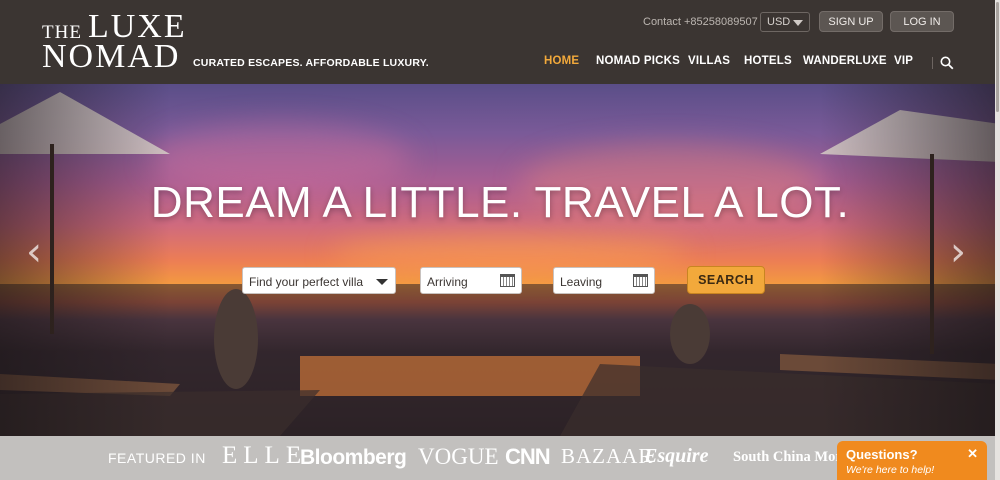 This screenshot has height=480, width=1000. Describe the element at coordinates (947, 65) in the screenshot. I see `search-icon` at that location.